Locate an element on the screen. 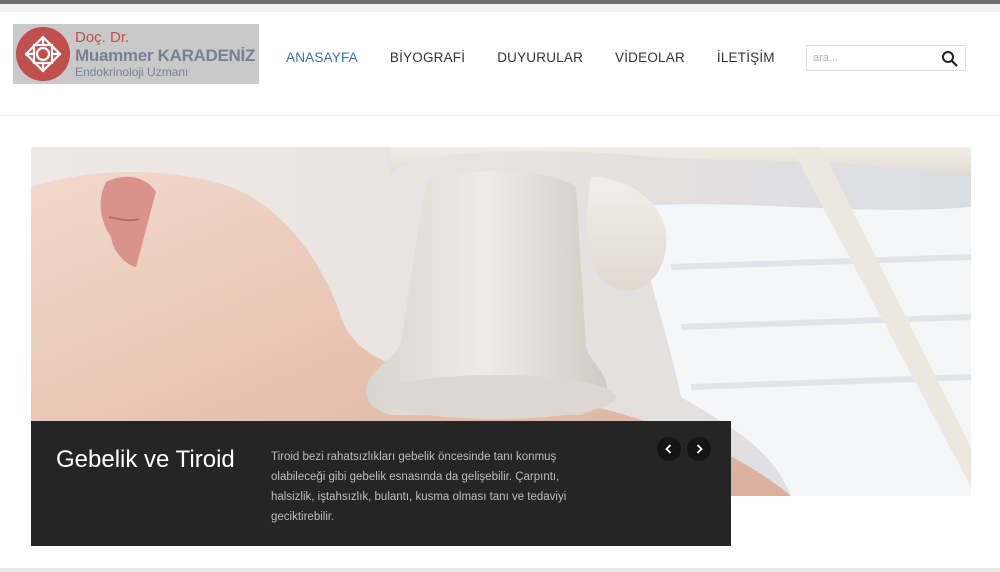 The height and width of the screenshot is (572, 1000). top-band is located at coordinates (500, 8).